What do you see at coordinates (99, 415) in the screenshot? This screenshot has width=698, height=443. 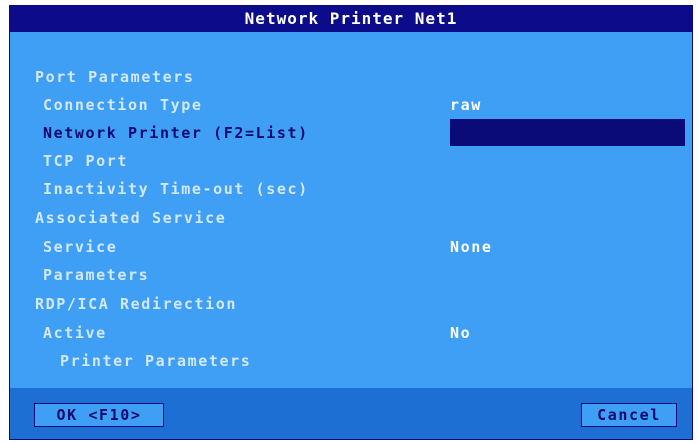 I see `ok-button: OK <F10>` at bounding box center [99, 415].